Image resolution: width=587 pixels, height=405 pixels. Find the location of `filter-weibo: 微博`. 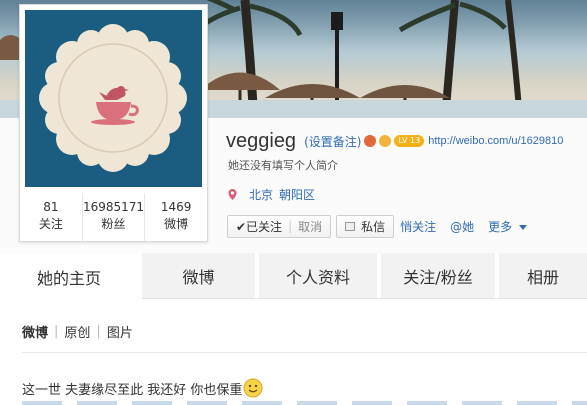

filter-weibo: 微博 is located at coordinates (35, 331).